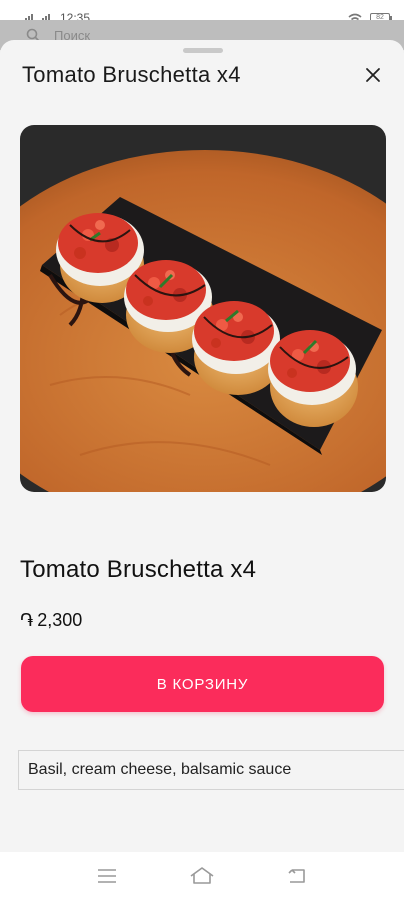 Image resolution: width=404 pixels, height=900 pixels. I want to click on back-icon, so click(296, 876).